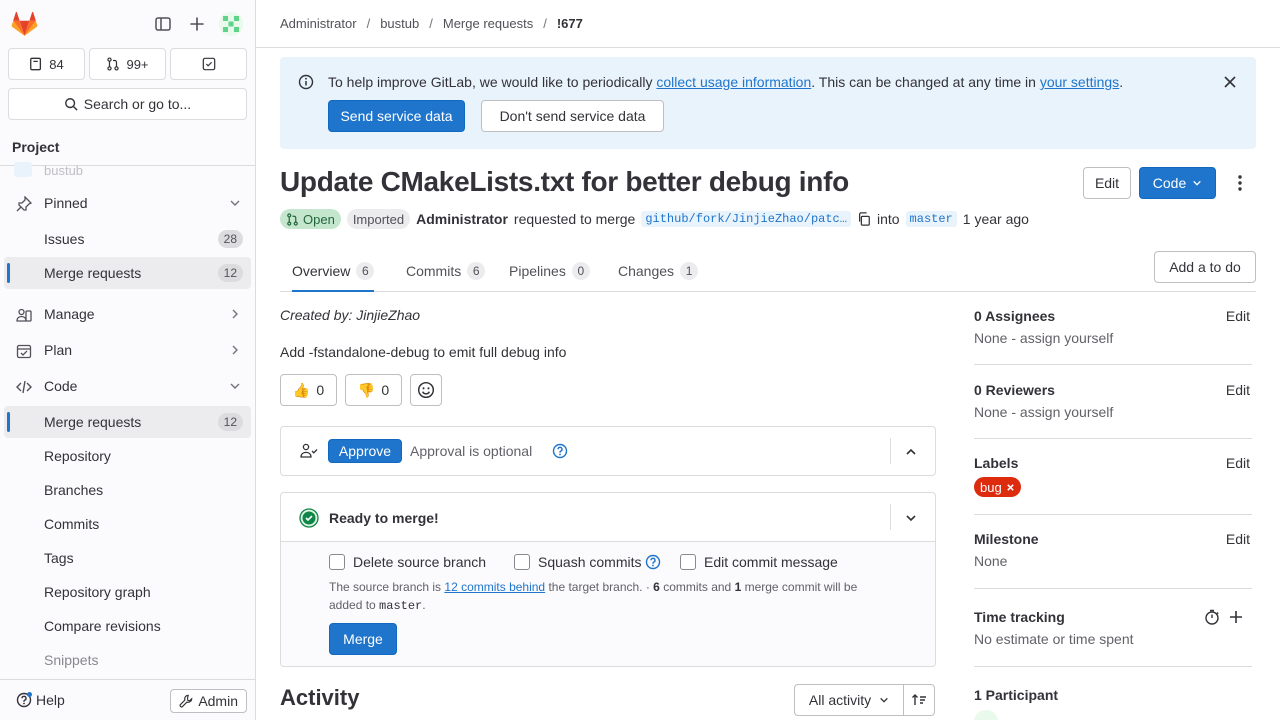 This screenshot has width=1280, height=720. What do you see at coordinates (384, 518) in the screenshot?
I see `ready-to-merge-text: Ready to merge!` at bounding box center [384, 518].